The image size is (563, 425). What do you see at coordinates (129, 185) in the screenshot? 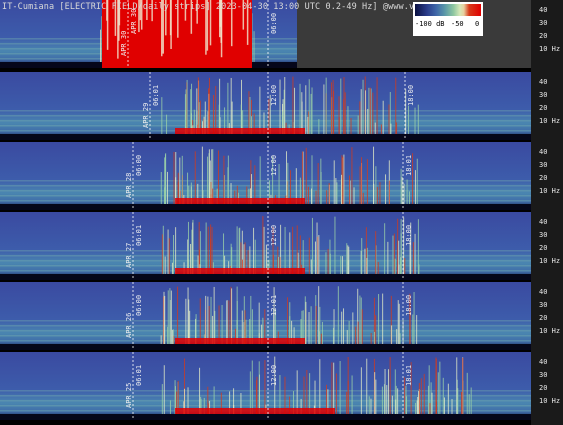
I see `strip-day-label: APR 28` at bounding box center [129, 185].